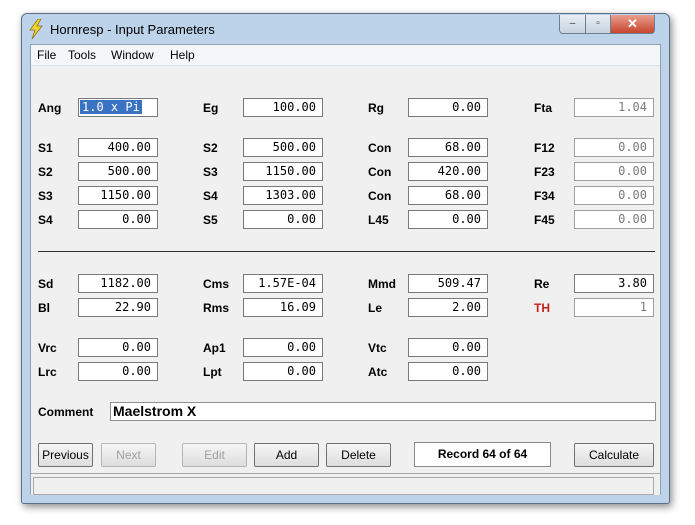  Describe the element at coordinates (378, 220) in the screenshot. I see `label-l45: L45` at that location.